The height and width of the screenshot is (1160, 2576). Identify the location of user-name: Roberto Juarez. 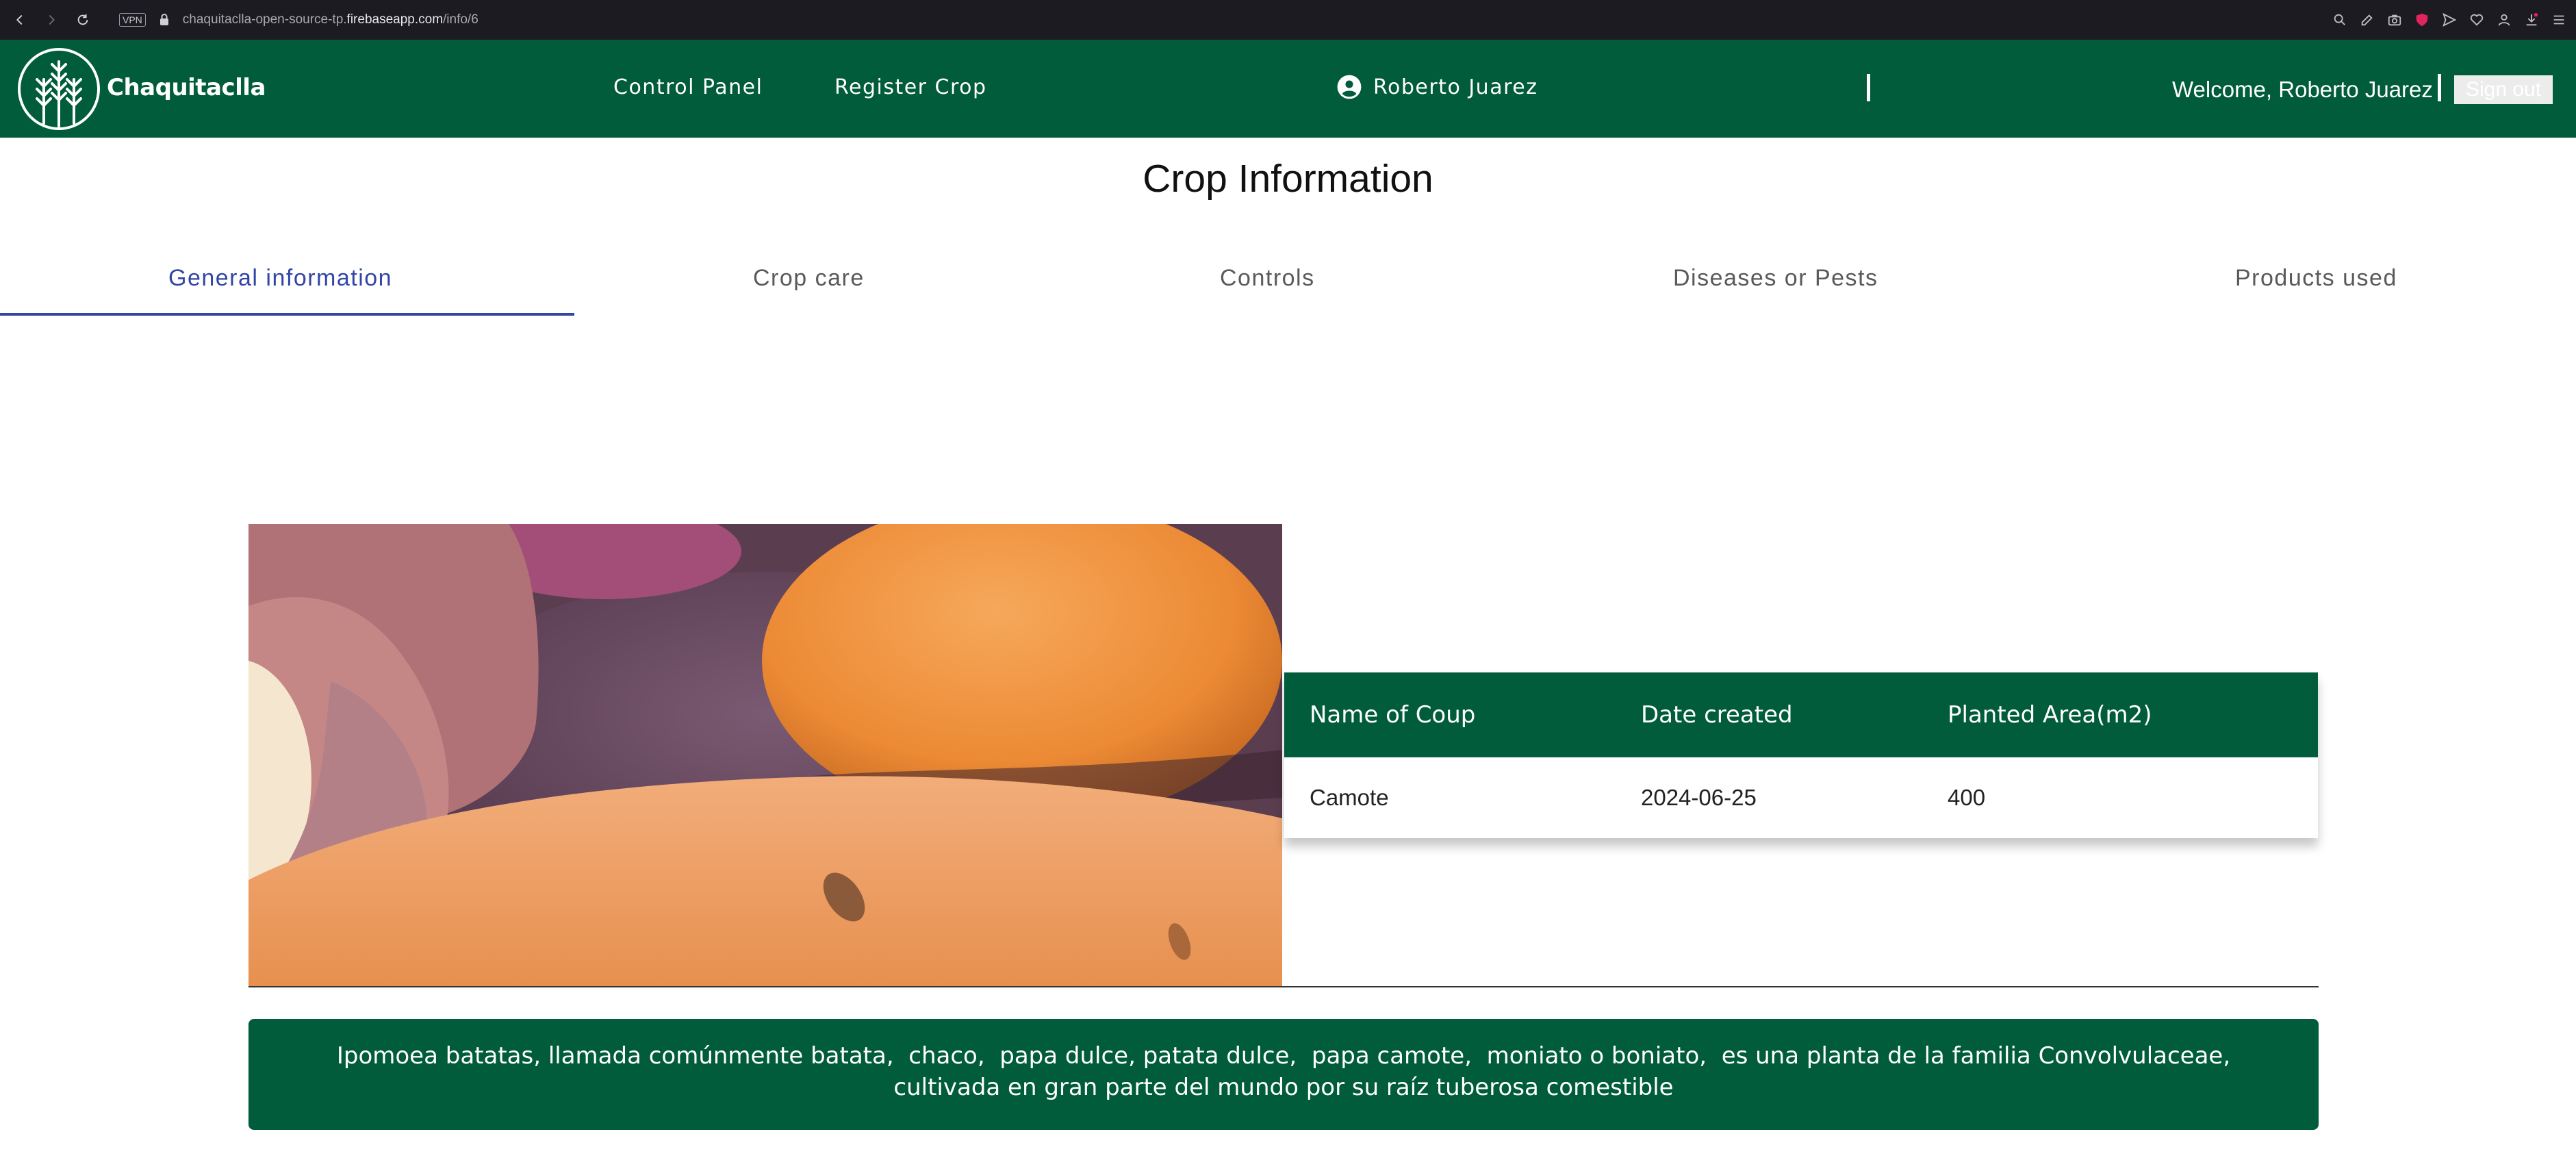
(1455, 87).